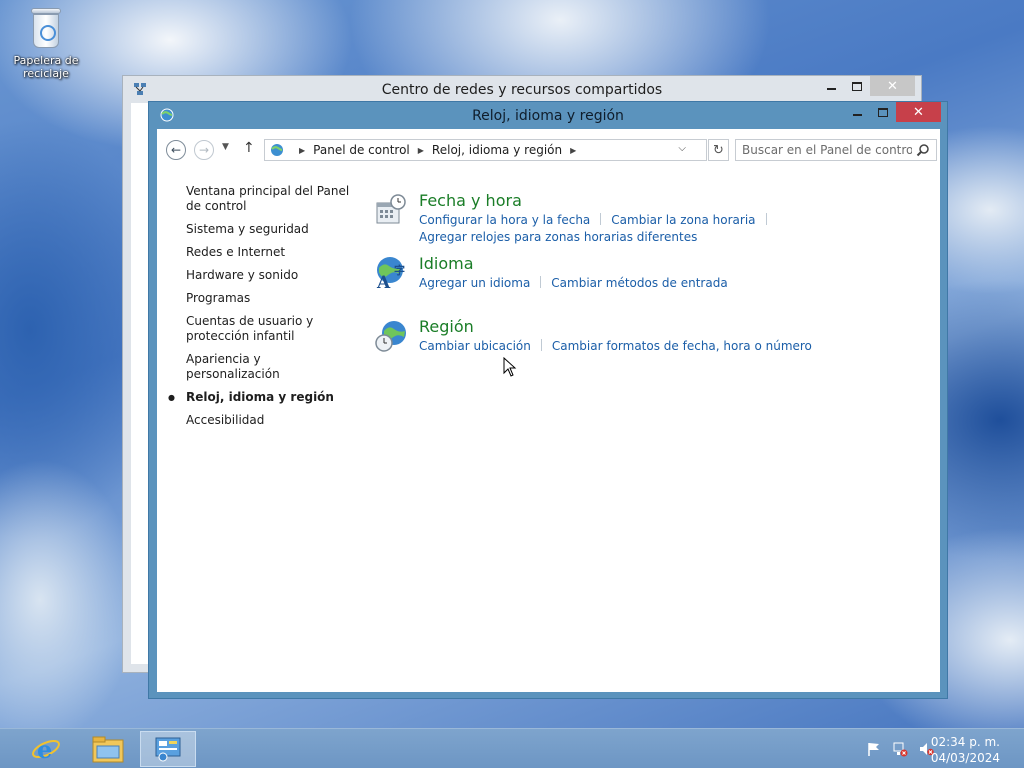 The image size is (1024, 768). I want to click on link-change-time-zone: Cambiar la zona horaria, so click(683, 220).